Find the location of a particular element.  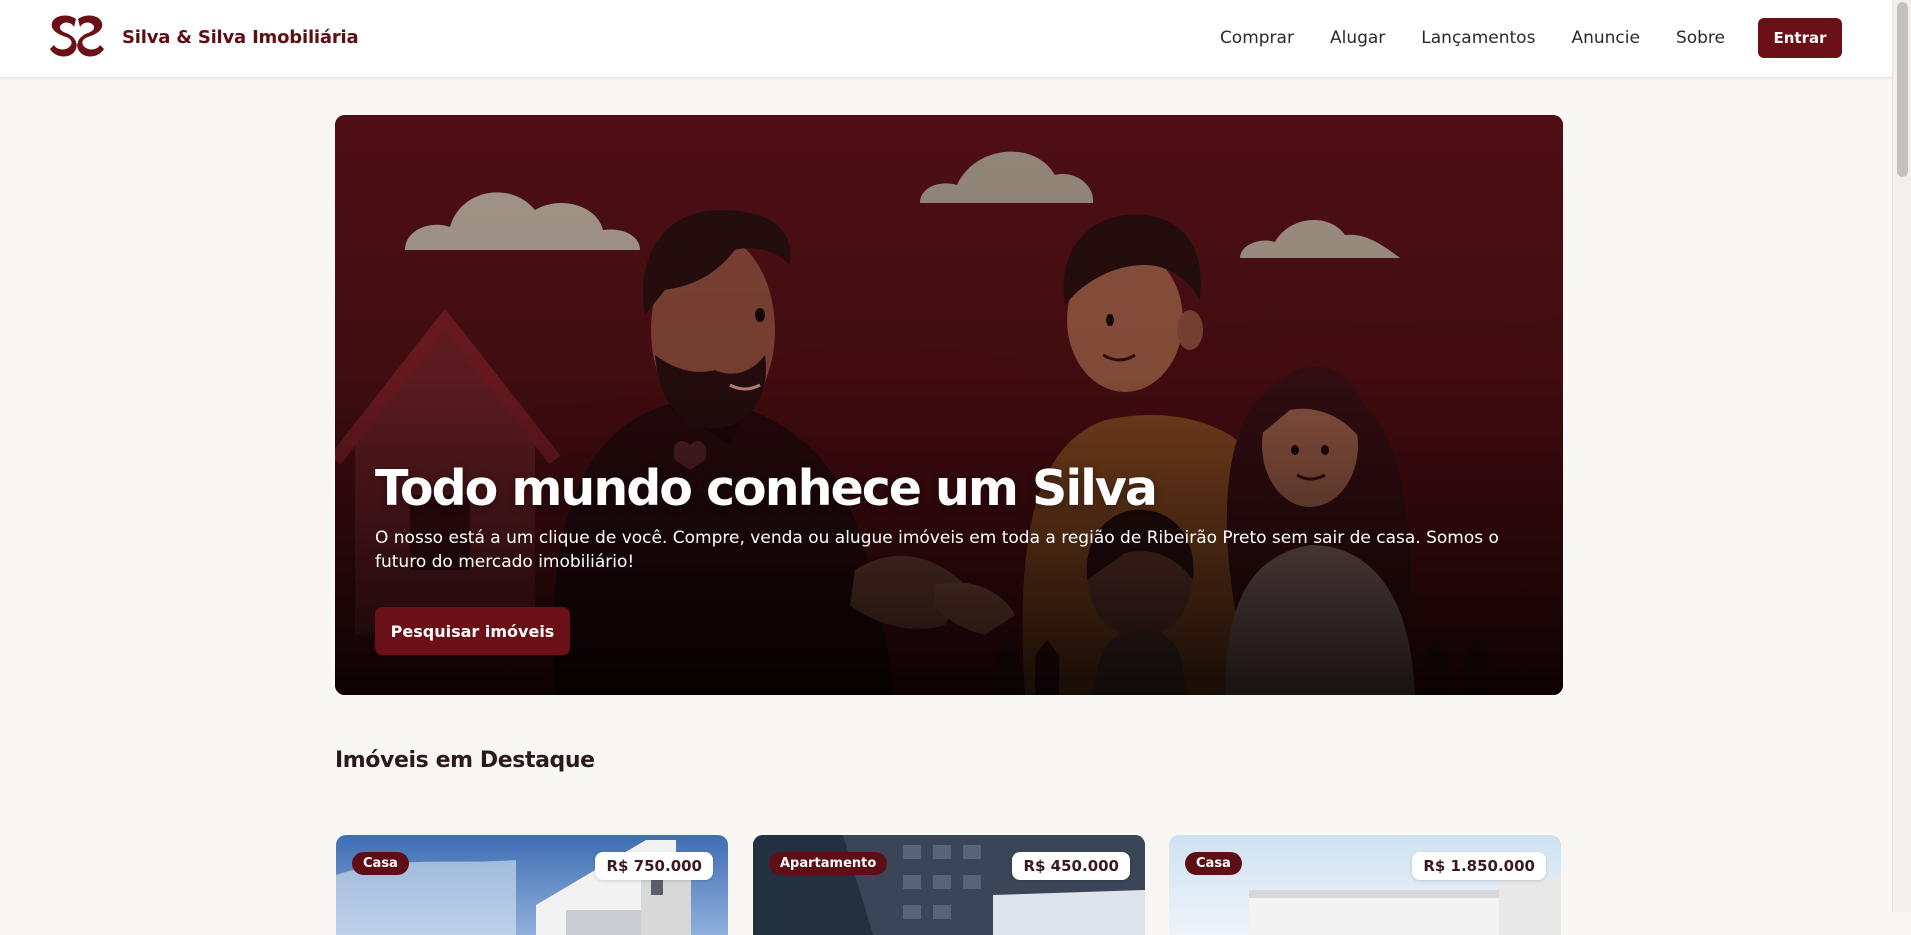

property-card: Apartamento R$ 450.000 is located at coordinates (949, 885).